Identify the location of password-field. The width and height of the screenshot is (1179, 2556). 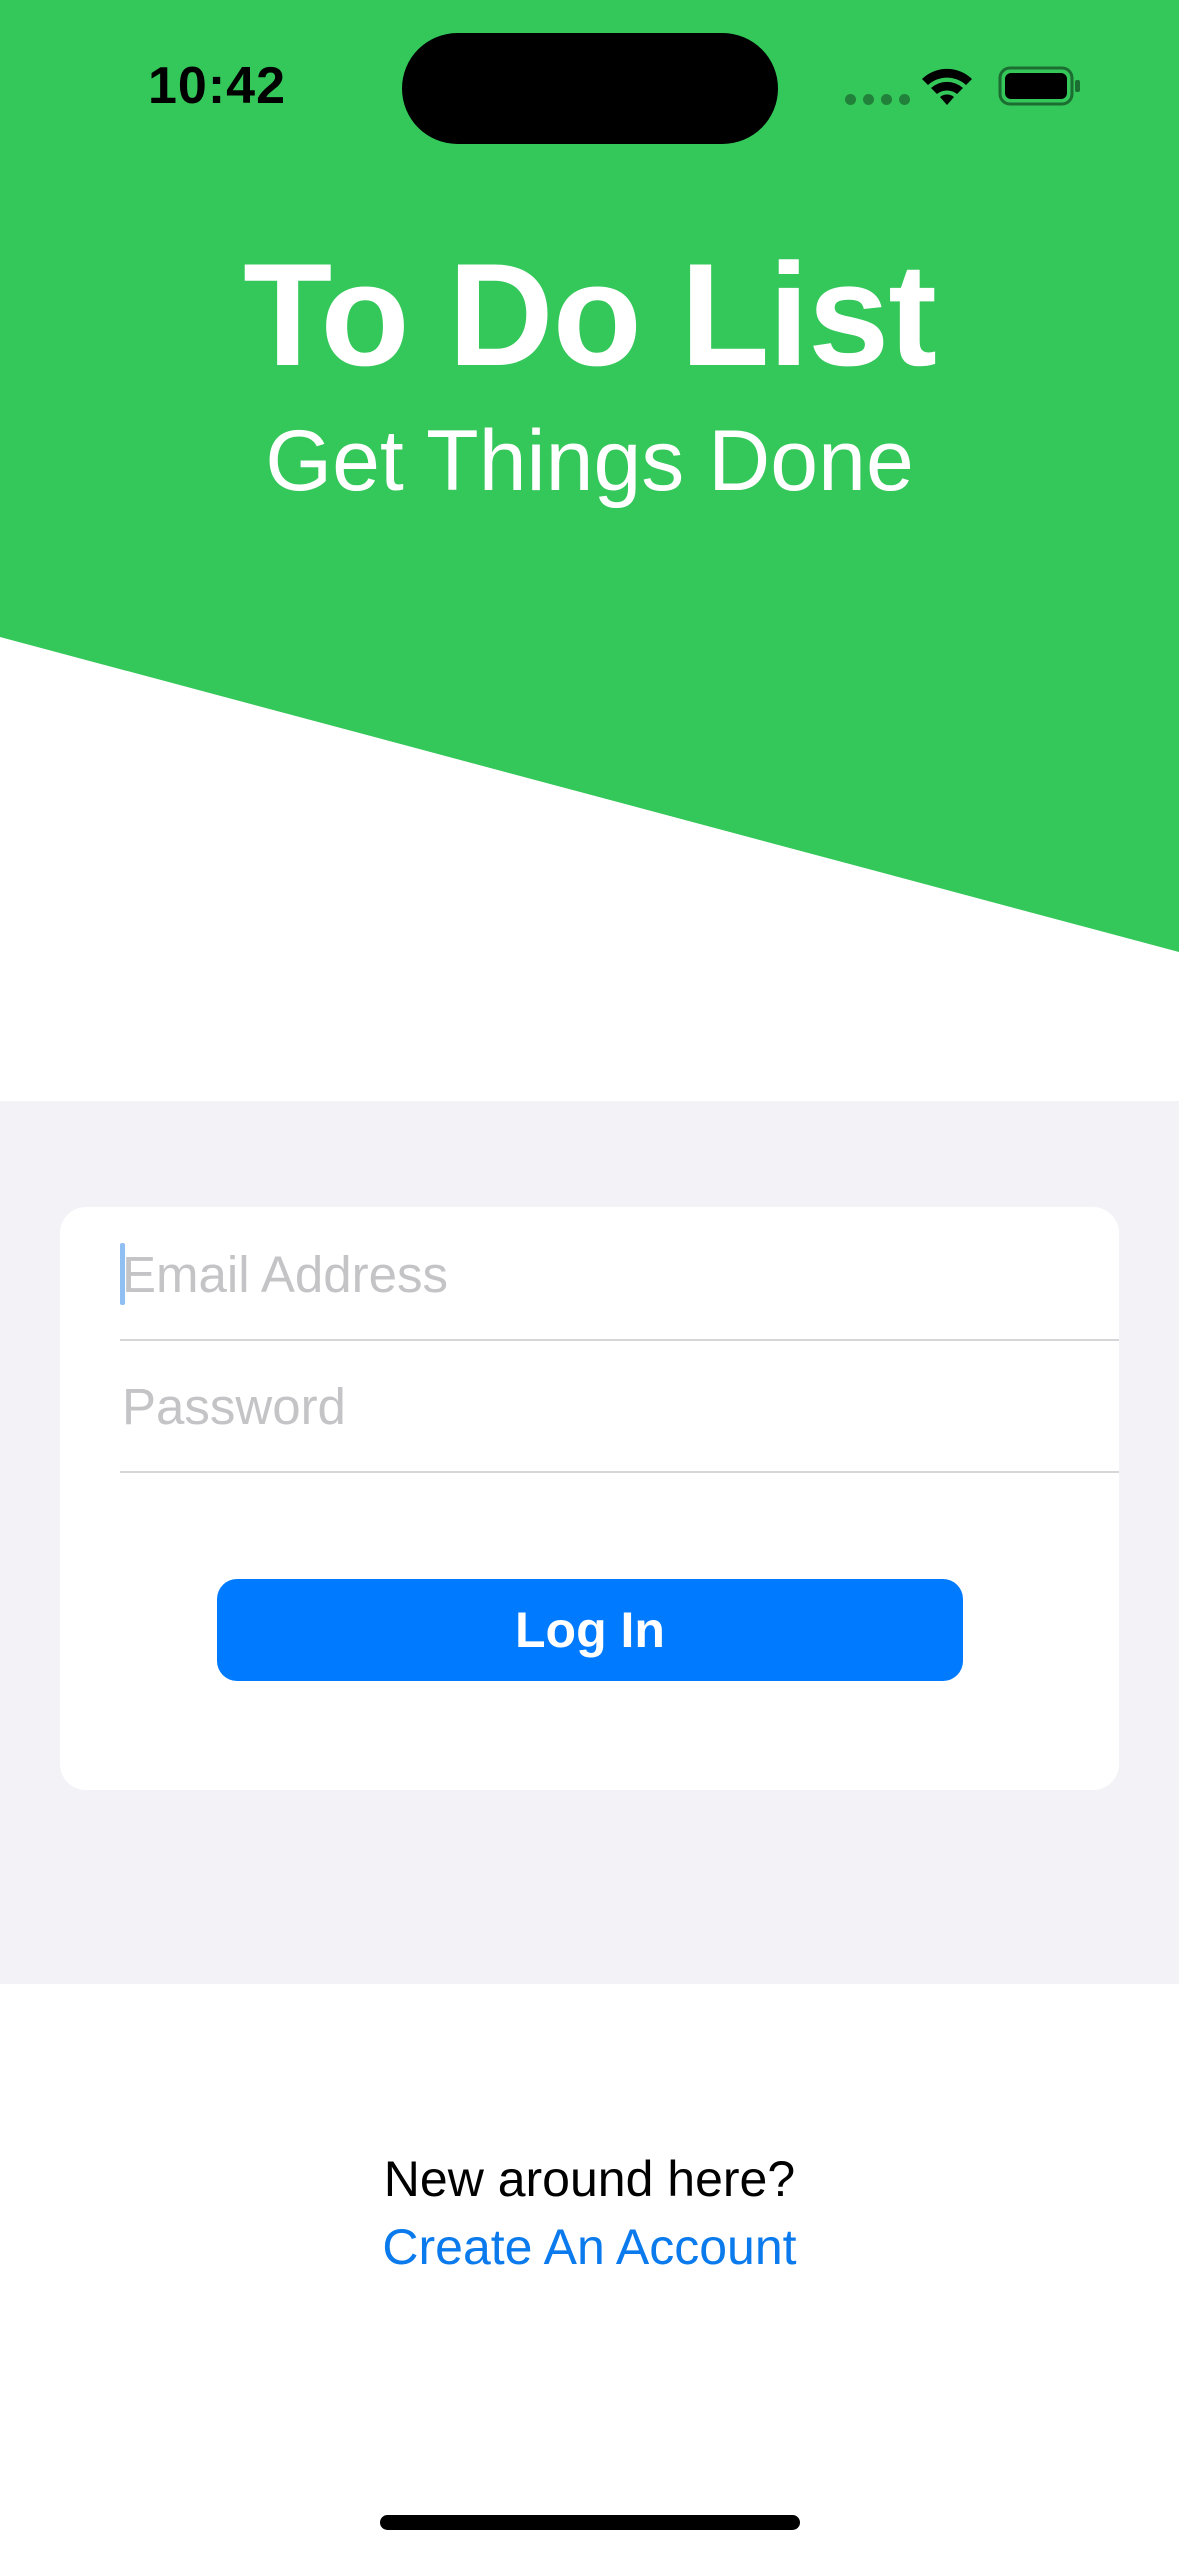
(619, 1407).